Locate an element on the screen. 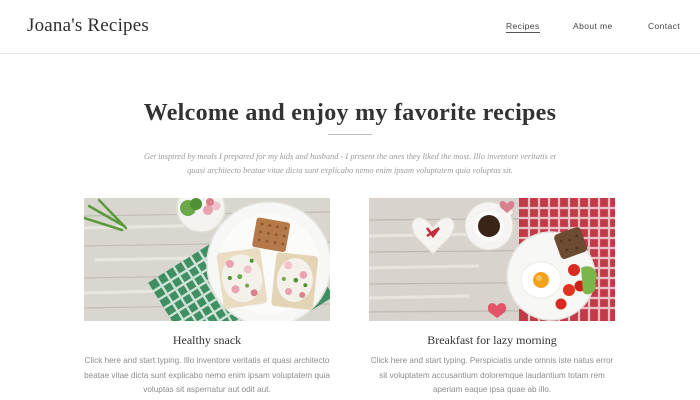 Image resolution: width=700 pixels, height=400 pixels. nav-about-me: About me is located at coordinates (593, 26).